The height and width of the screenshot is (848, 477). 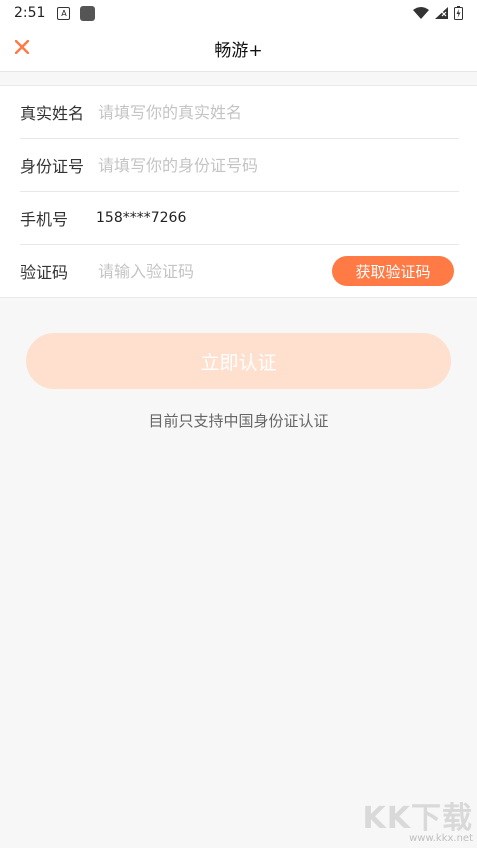 I want to click on close-button, so click(x=22, y=47).